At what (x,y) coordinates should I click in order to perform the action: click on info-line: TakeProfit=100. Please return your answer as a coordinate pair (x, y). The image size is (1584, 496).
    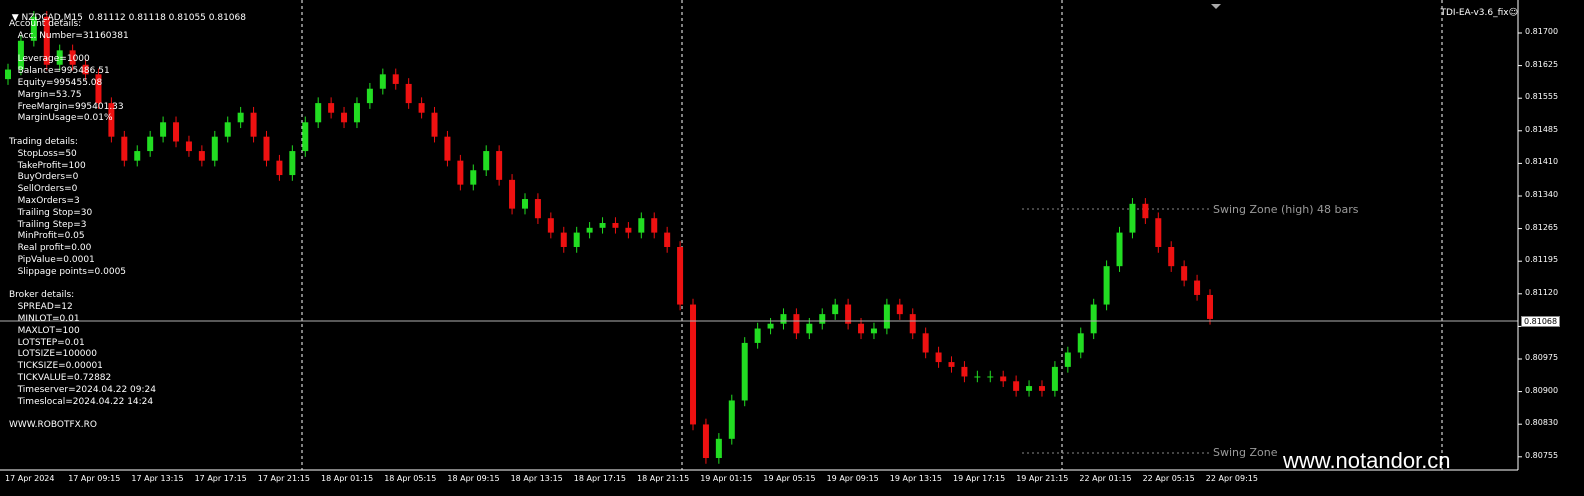
    Looking at the image, I should click on (47, 165).